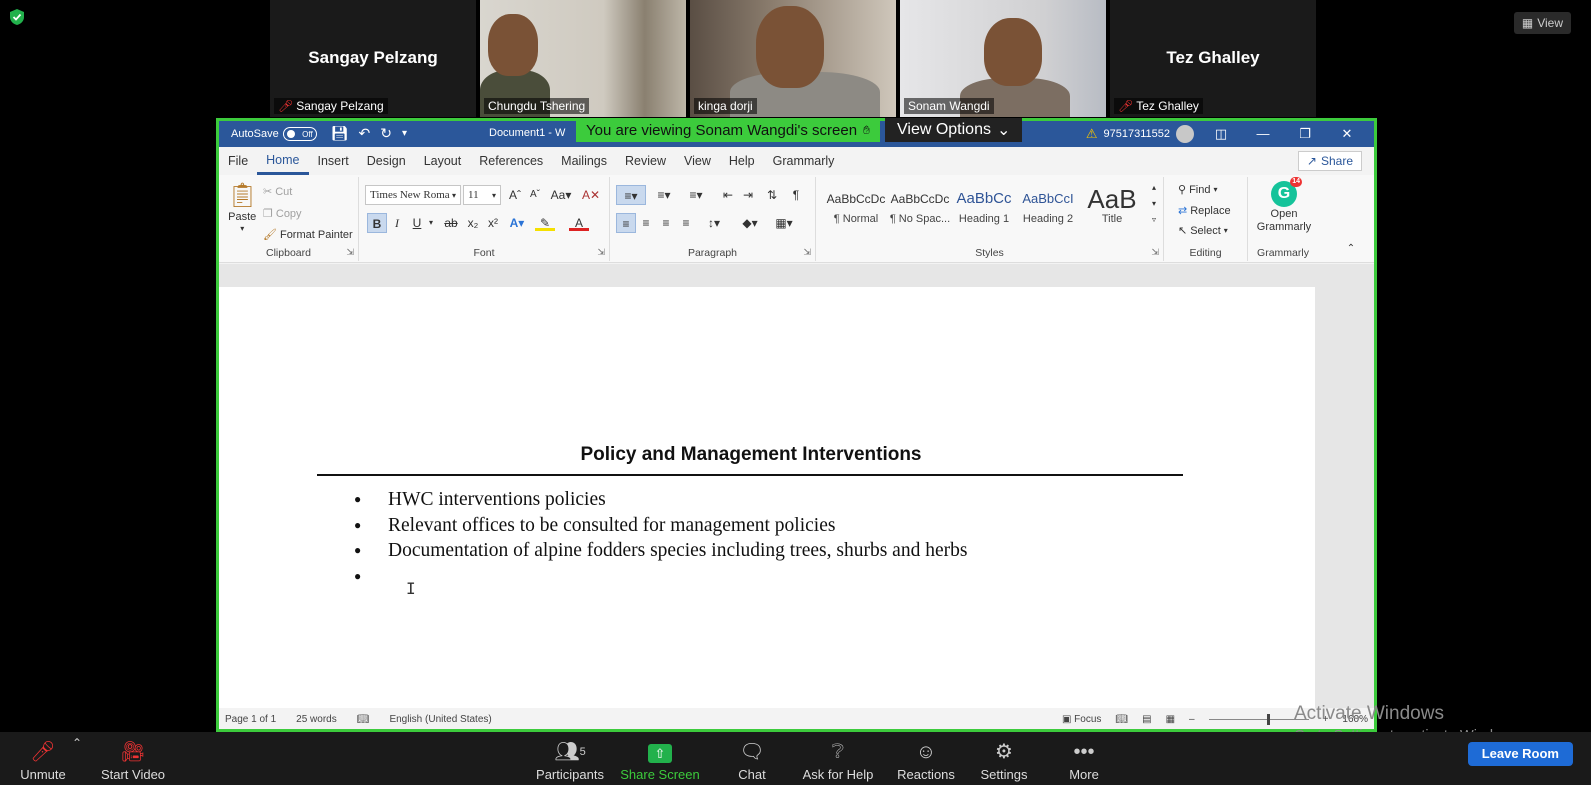 Image resolution: width=1591 pixels, height=785 pixels. I want to click on find-button: ⚲ Find ▾, so click(1197, 190).